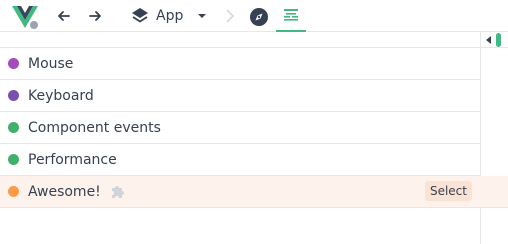 This screenshot has width=508, height=244. Describe the element at coordinates (240, 96) in the screenshot. I see `layer-row-keyboard: Keyboard` at that location.